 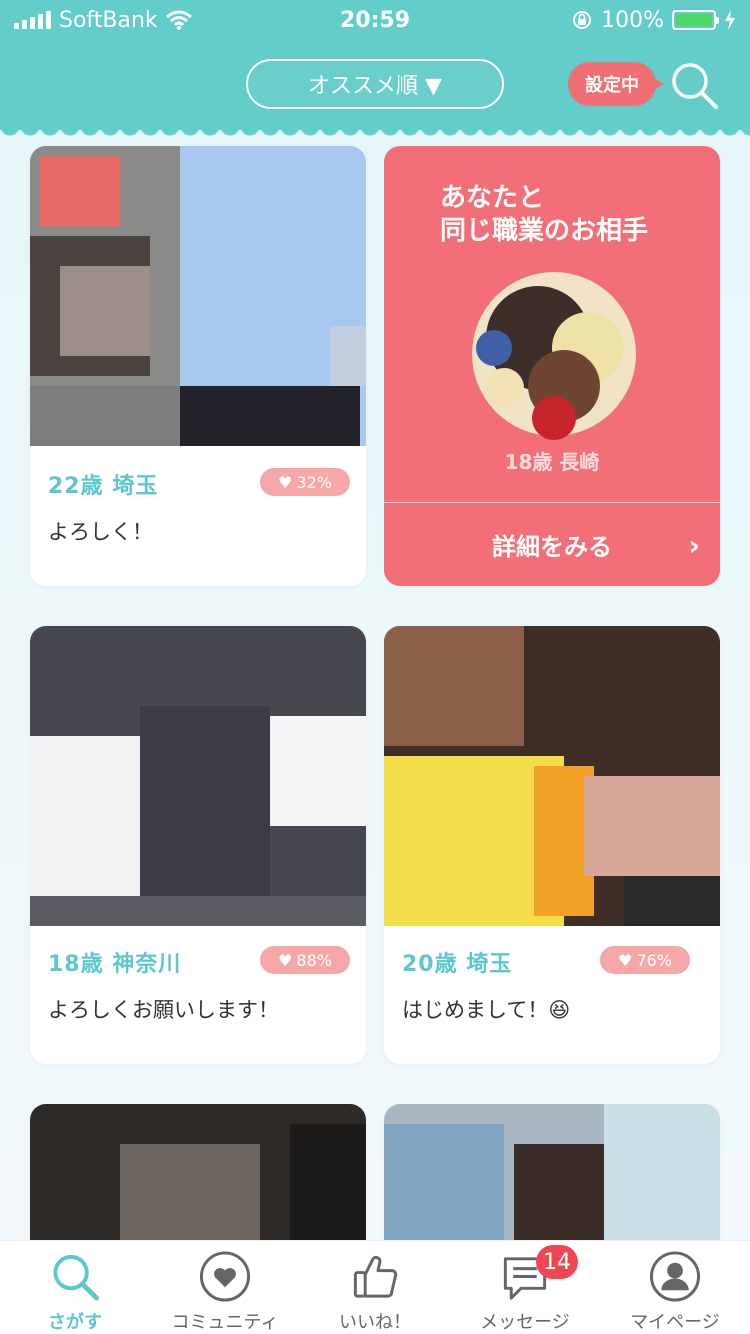 I want to click on sort-dropdown-button: オススメ順 ▼, so click(x=375, y=84).